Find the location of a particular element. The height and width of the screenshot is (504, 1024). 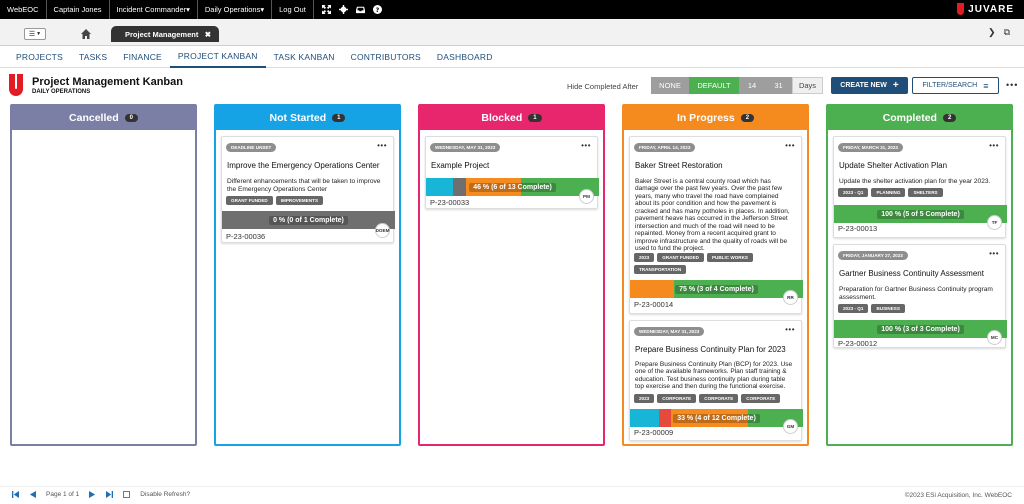

progress-label: 75 % (3 of 4 Complete) is located at coordinates (716, 289).